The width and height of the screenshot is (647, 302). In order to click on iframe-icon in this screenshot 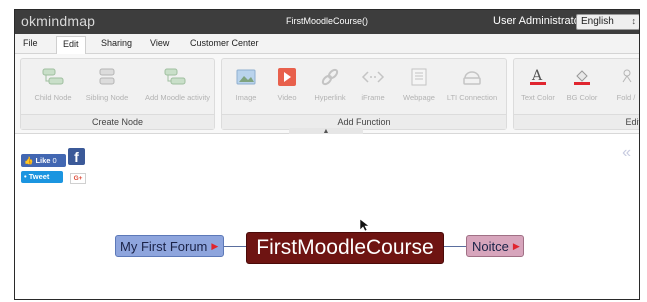, I will do `click(373, 77)`.